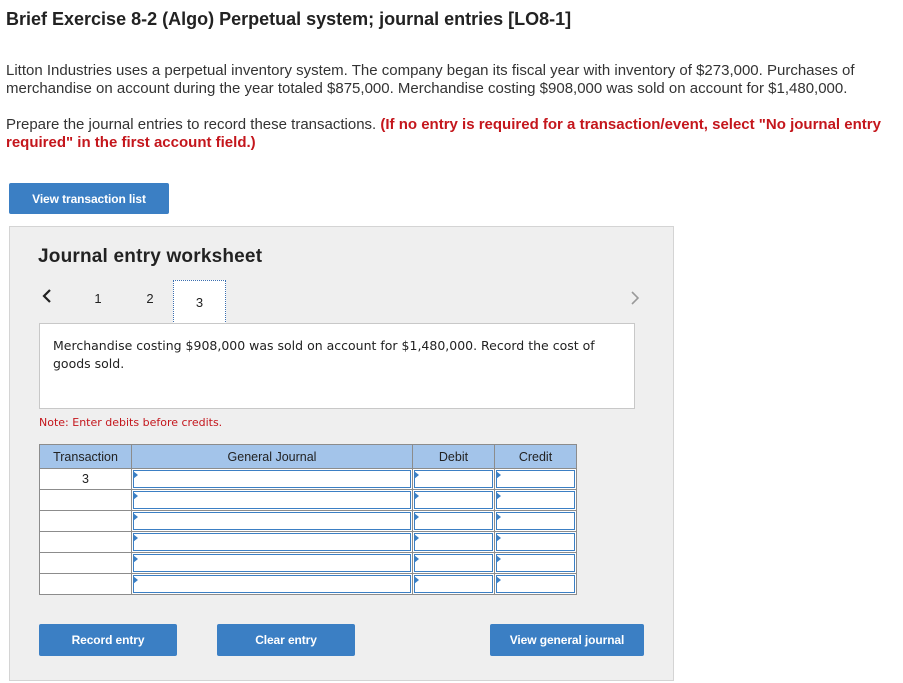 The height and width of the screenshot is (683, 903). Describe the element at coordinates (453, 456) in the screenshot. I see `header-debit: Debit` at that location.